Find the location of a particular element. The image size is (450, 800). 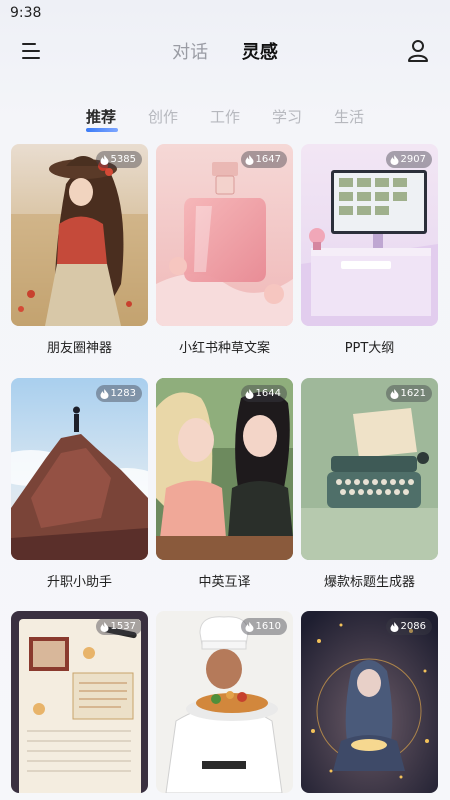

typewriter-image: 1621 is located at coordinates (369, 469).